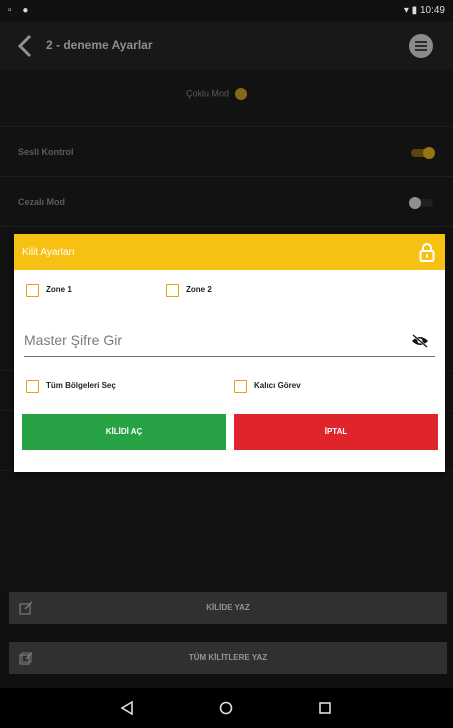 The image size is (453, 728). I want to click on checkbox-label: Tüm Bölgeleri Seç, so click(81, 385).